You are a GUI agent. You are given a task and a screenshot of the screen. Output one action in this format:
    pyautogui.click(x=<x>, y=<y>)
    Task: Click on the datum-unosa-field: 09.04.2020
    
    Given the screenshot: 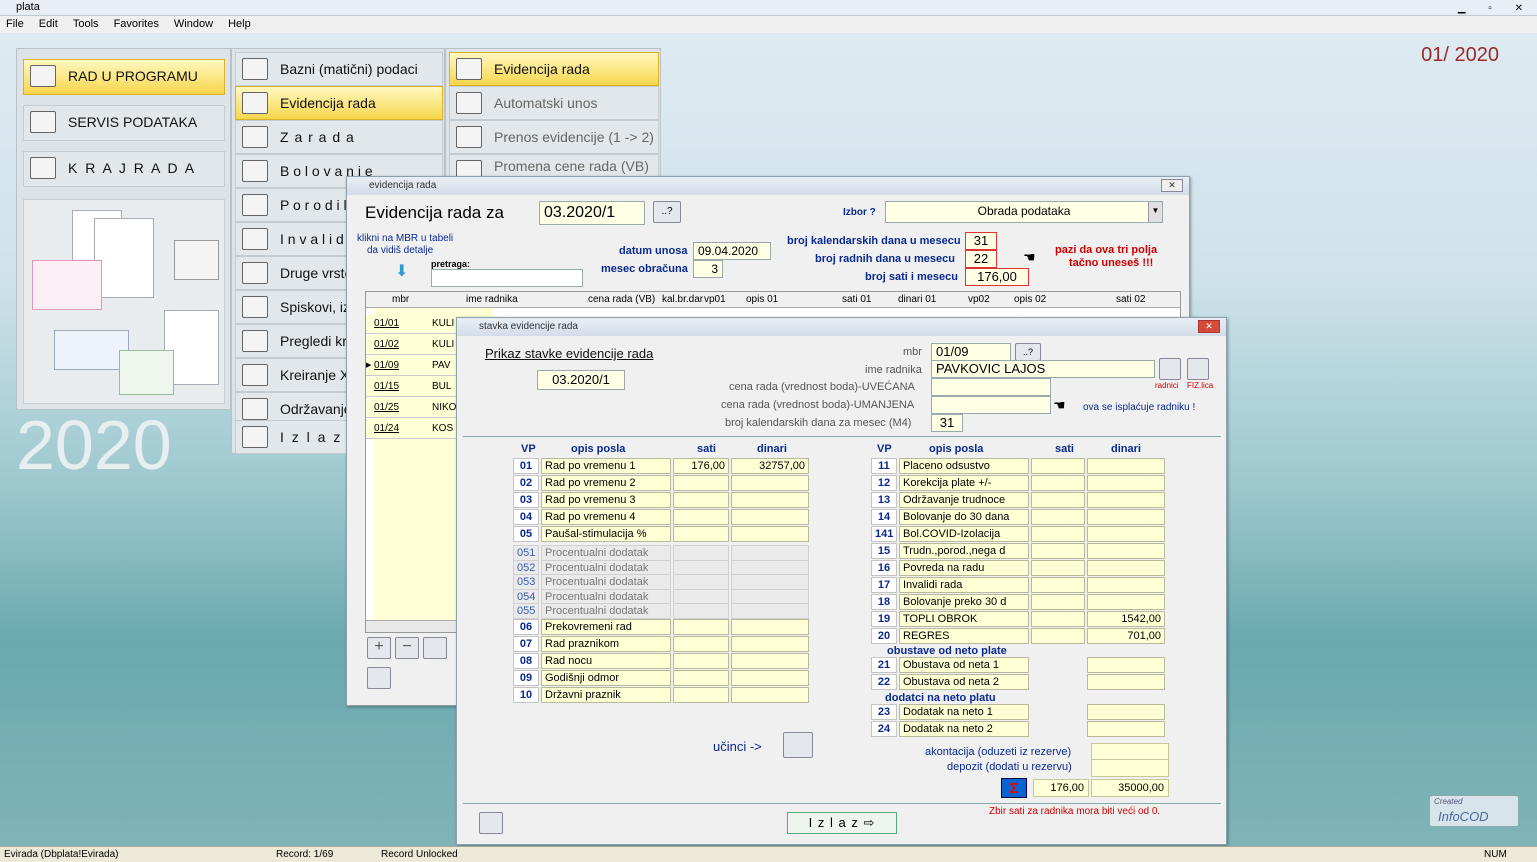 What is the action you would take?
    pyautogui.click(x=732, y=251)
    